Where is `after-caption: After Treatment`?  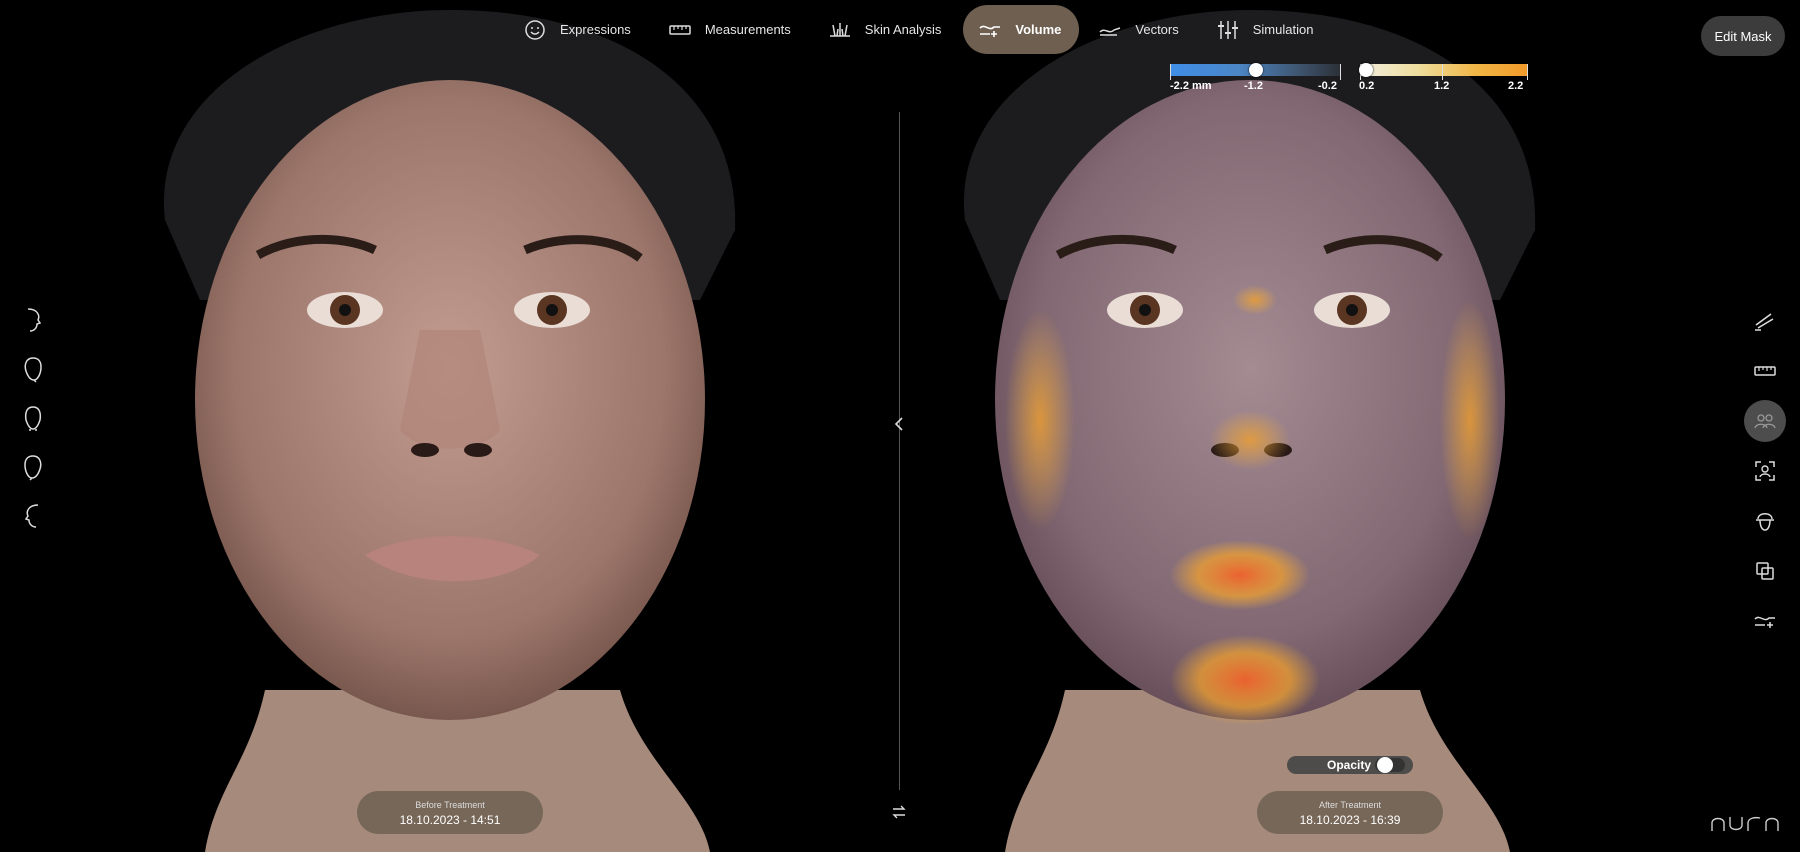
after-caption: After Treatment is located at coordinates (1350, 805).